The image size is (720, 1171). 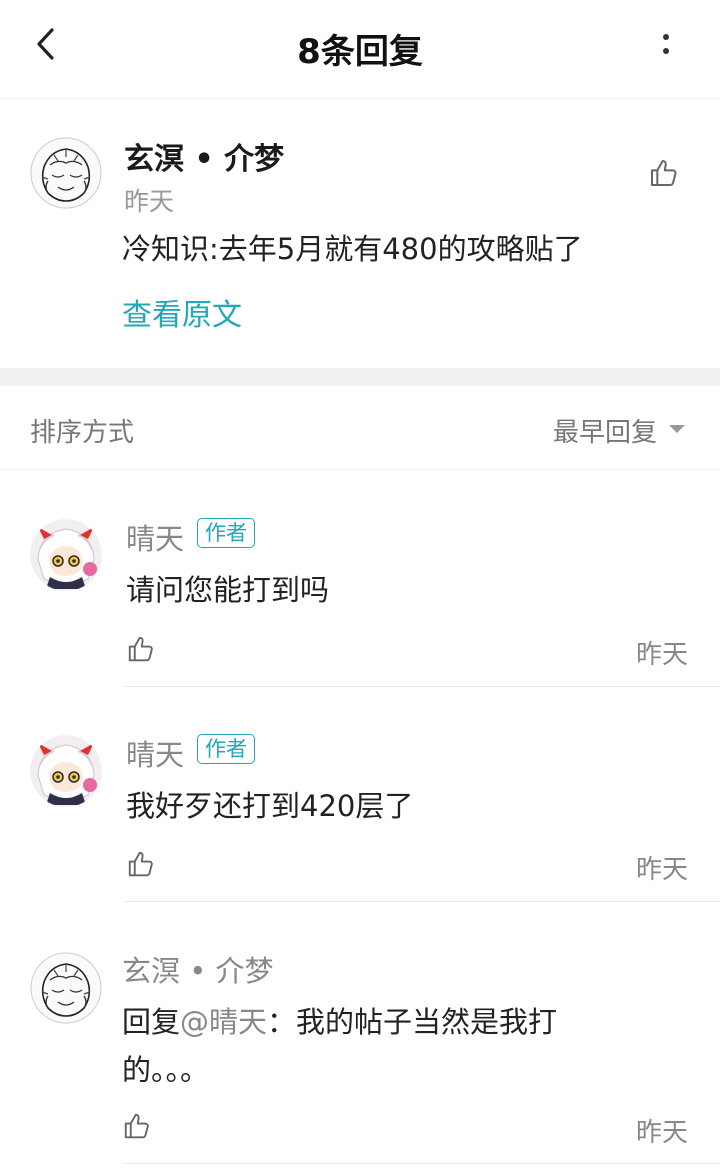 I want to click on more-options-button, so click(x=666, y=44).